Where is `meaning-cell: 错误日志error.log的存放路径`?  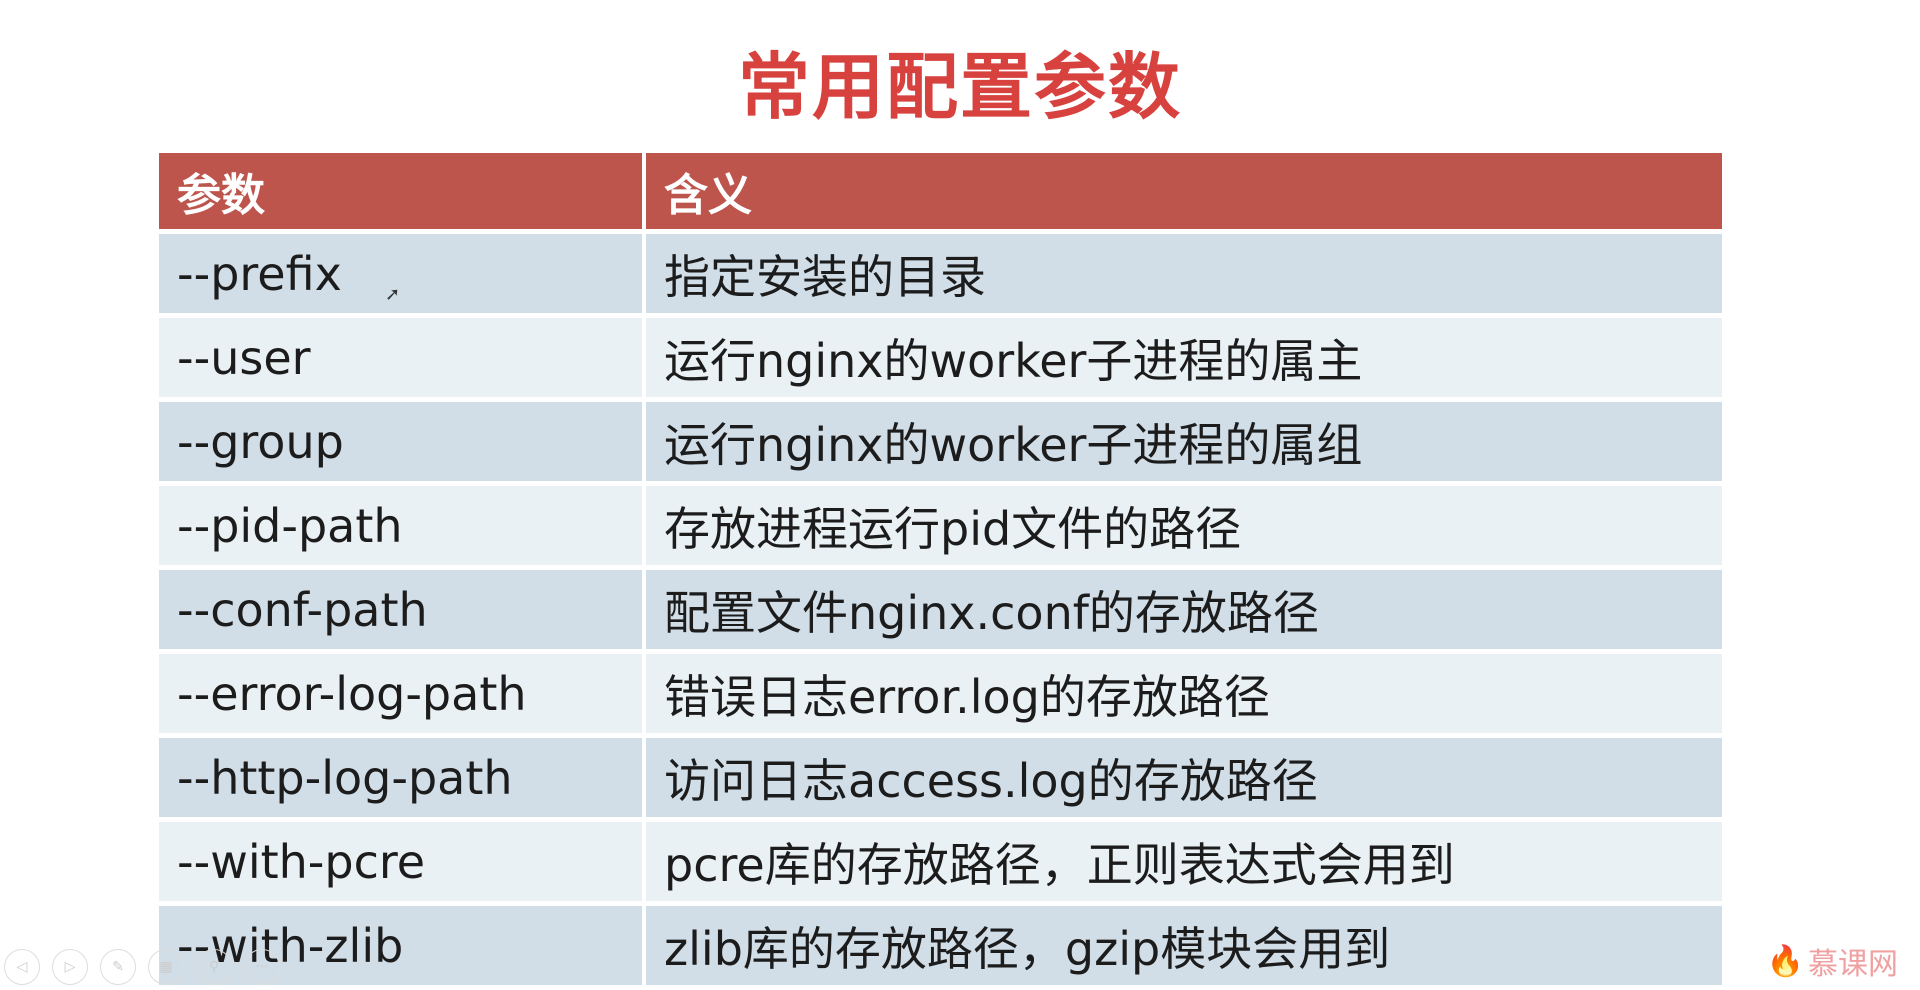
meaning-cell: 错误日志error.log的存放路径 is located at coordinates (1184, 693).